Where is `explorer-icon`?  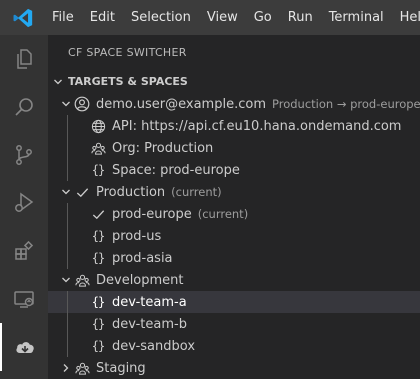
explorer-icon is located at coordinates (24, 59).